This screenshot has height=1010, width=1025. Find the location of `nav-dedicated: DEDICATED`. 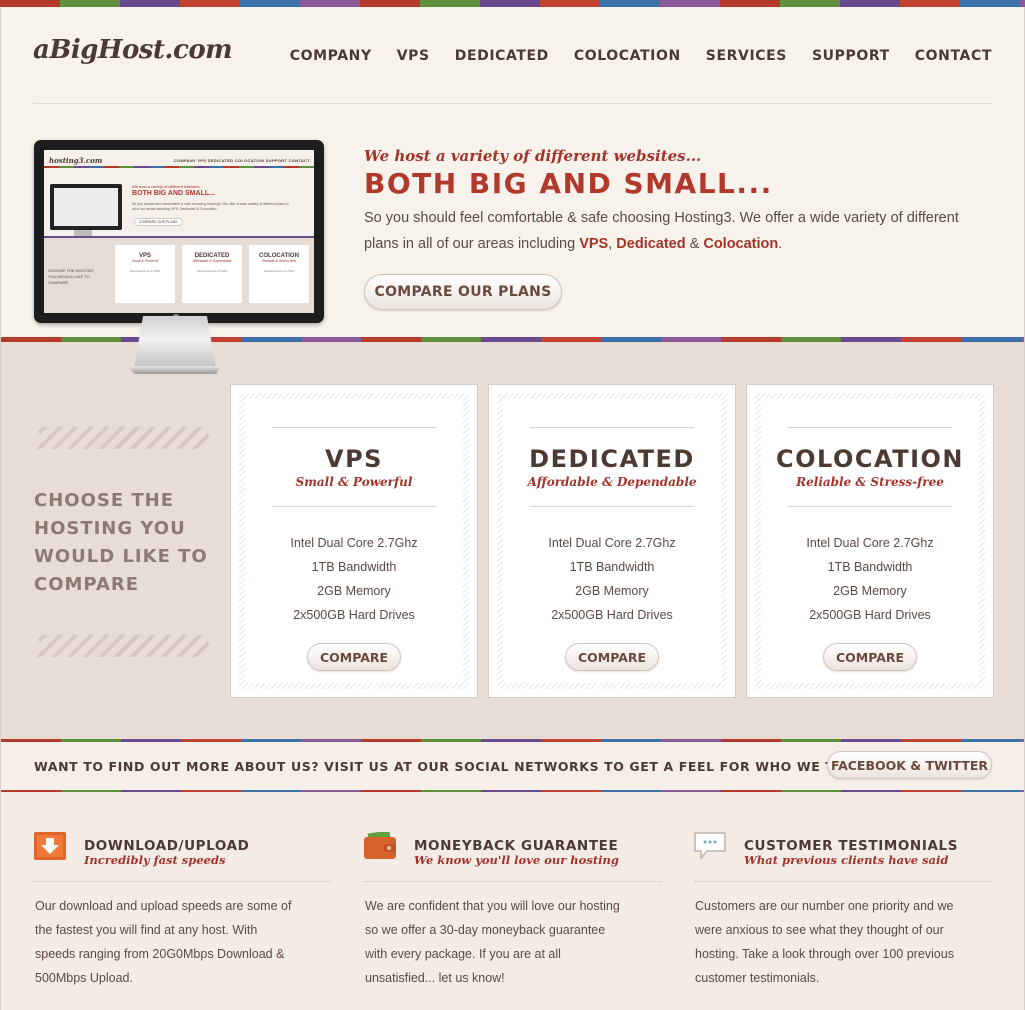

nav-dedicated: DEDICATED is located at coordinates (502, 56).